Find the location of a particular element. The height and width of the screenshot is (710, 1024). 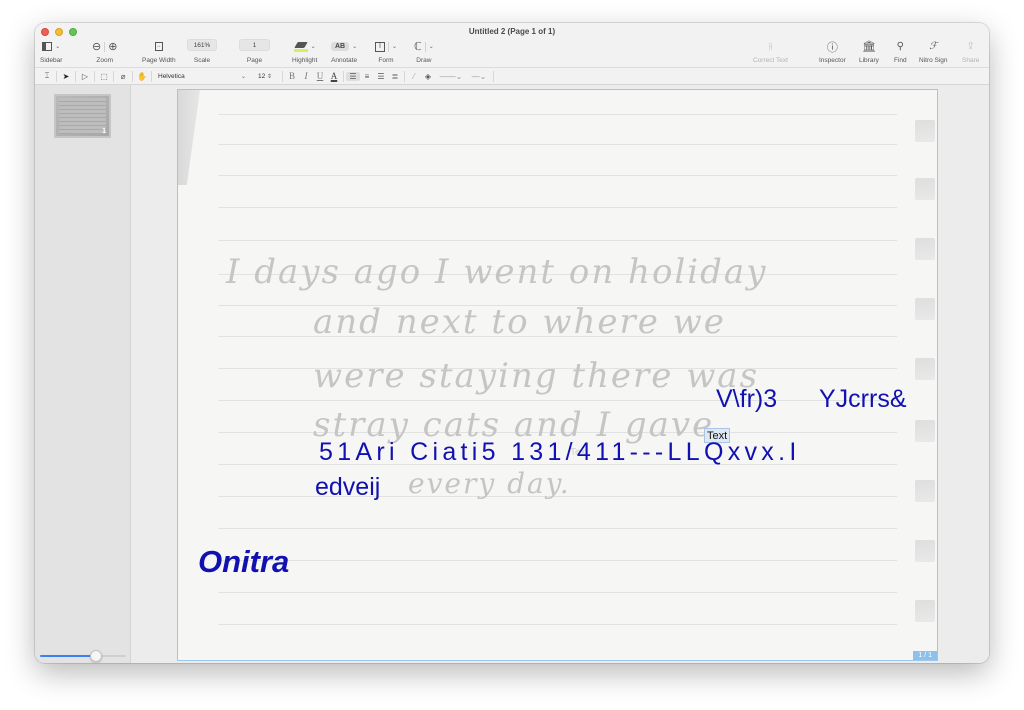

library-button: 🏛 Library is located at coordinates (869, 51).